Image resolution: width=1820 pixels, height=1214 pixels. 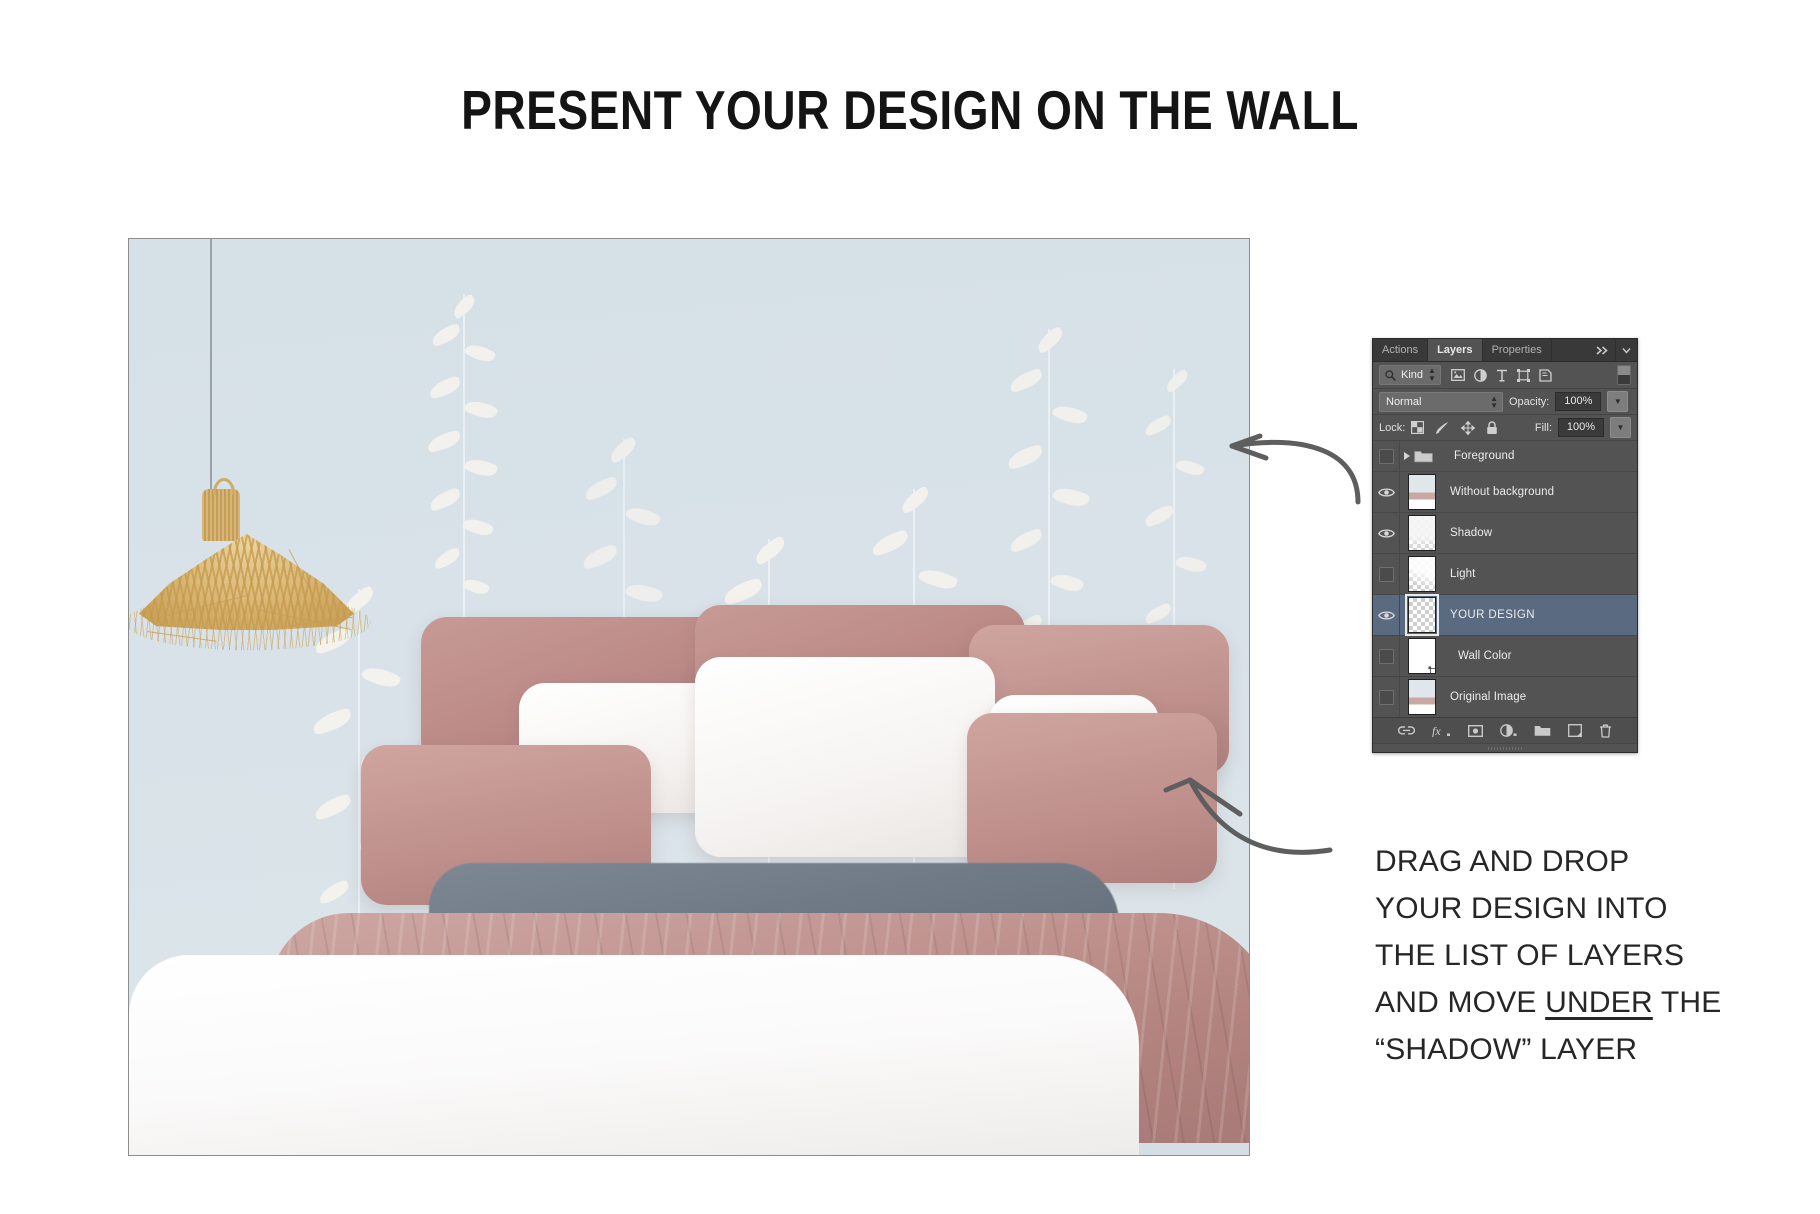 What do you see at coordinates (1454, 427) in the screenshot?
I see `lock-icons` at bounding box center [1454, 427].